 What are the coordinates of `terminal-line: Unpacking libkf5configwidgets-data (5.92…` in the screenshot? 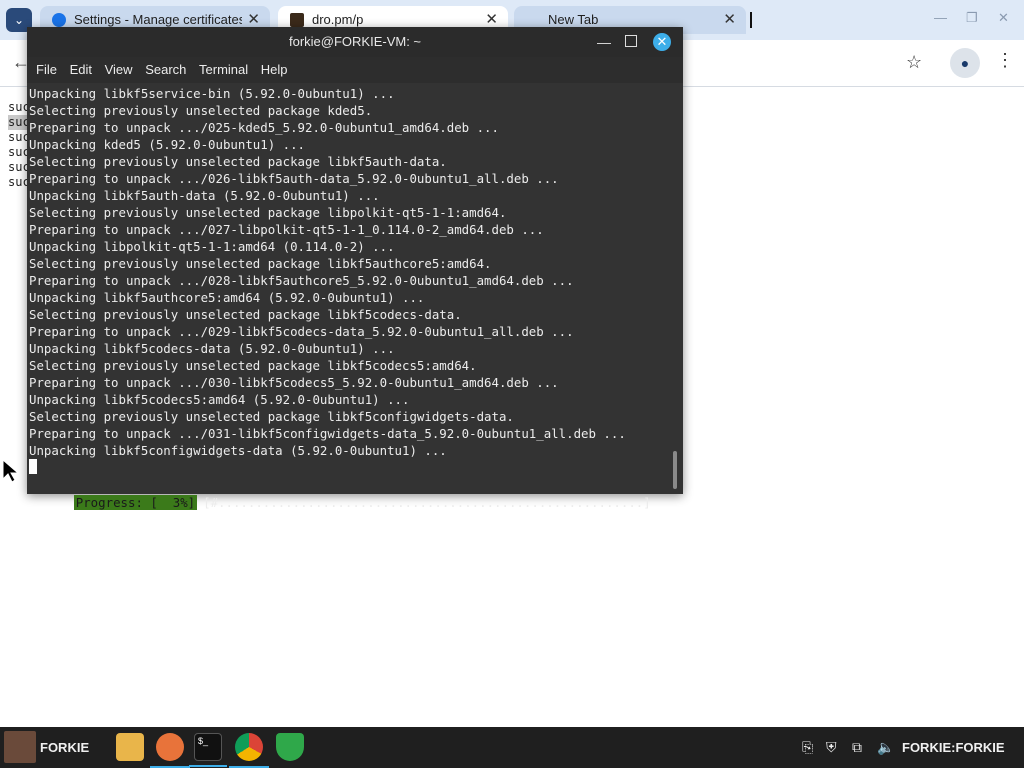 It's located at (238, 450).